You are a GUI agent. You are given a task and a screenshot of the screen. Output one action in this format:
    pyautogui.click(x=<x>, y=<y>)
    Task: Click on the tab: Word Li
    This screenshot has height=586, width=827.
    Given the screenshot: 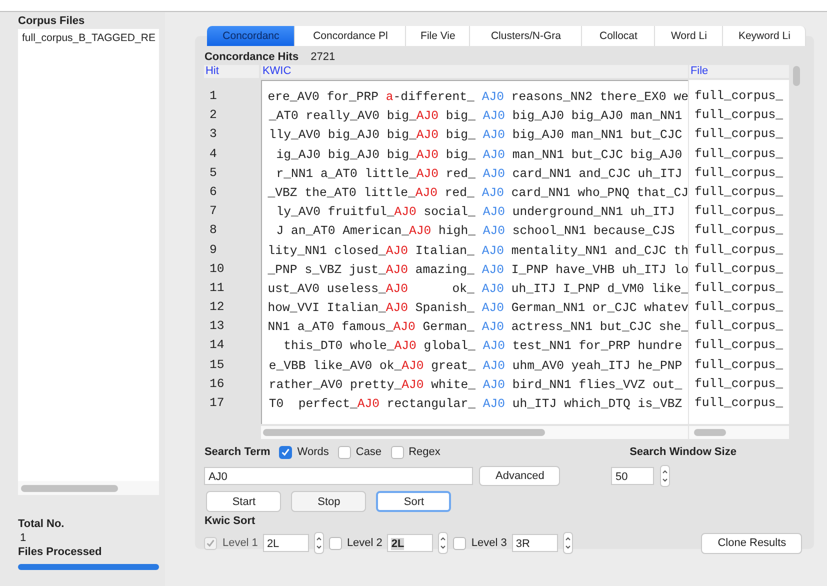 What is the action you would take?
    pyautogui.click(x=689, y=36)
    